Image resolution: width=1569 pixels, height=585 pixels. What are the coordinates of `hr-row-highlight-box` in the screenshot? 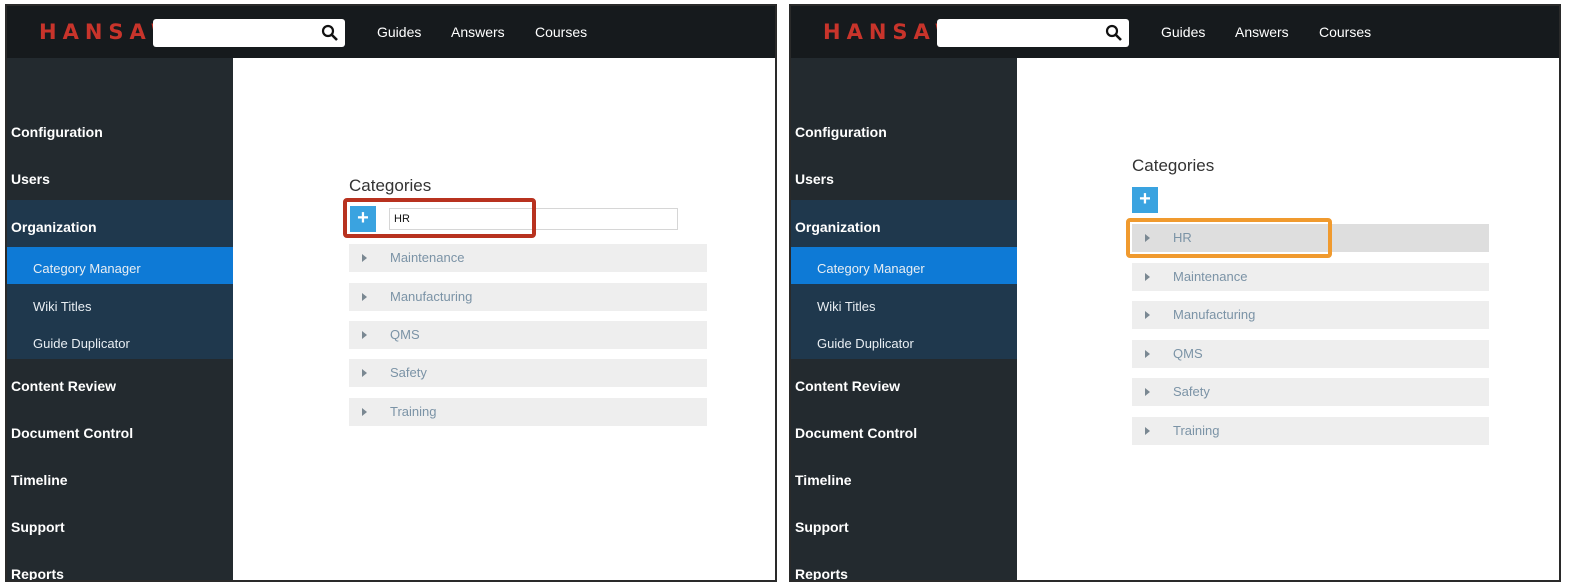 It's located at (1229, 238).